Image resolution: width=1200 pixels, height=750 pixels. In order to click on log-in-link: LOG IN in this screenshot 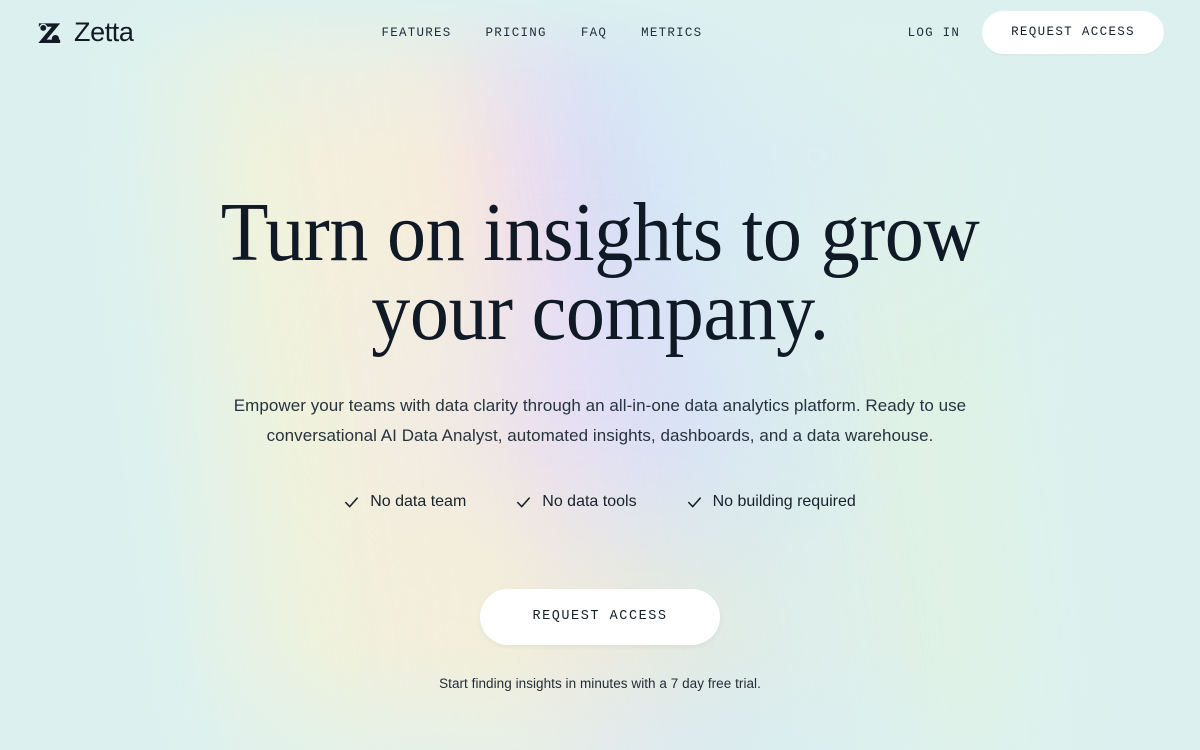, I will do `click(934, 33)`.